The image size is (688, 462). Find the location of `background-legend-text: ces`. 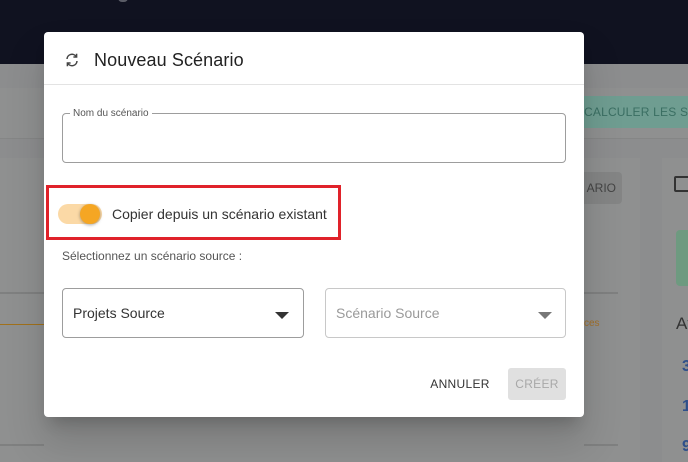

background-legend-text: ces is located at coordinates (592, 323).